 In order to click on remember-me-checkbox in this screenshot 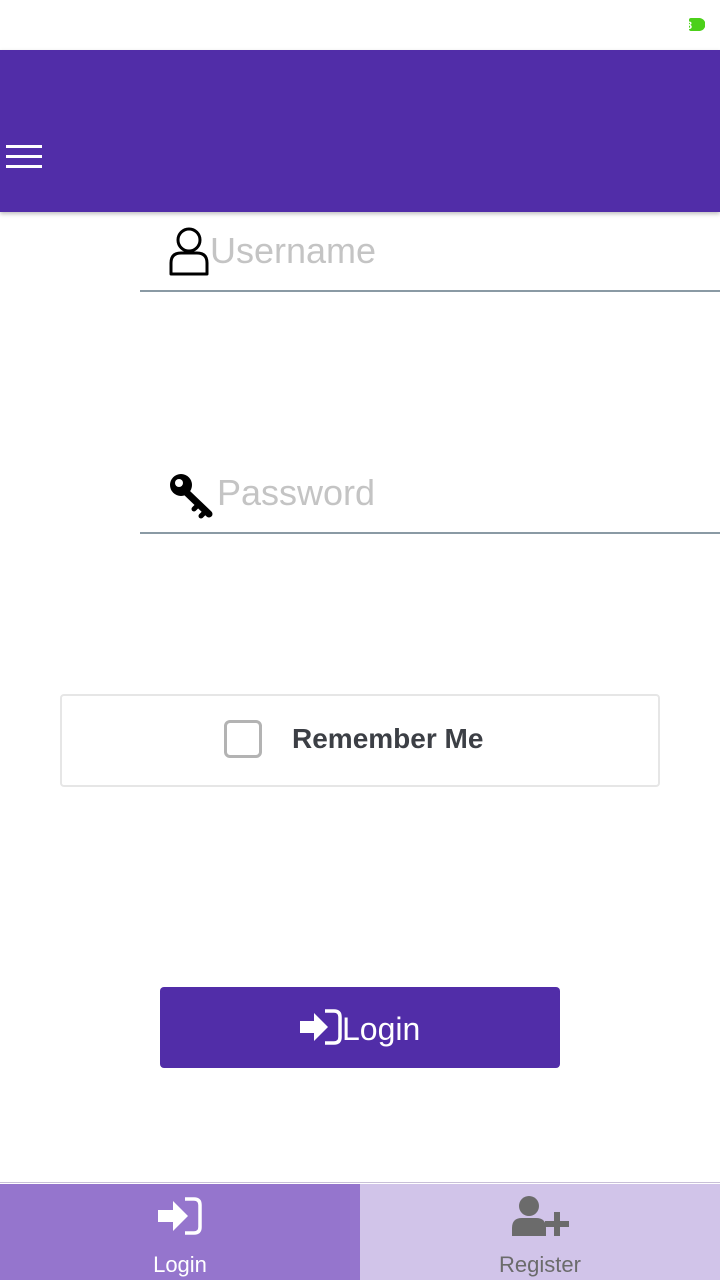, I will do `click(243, 739)`.